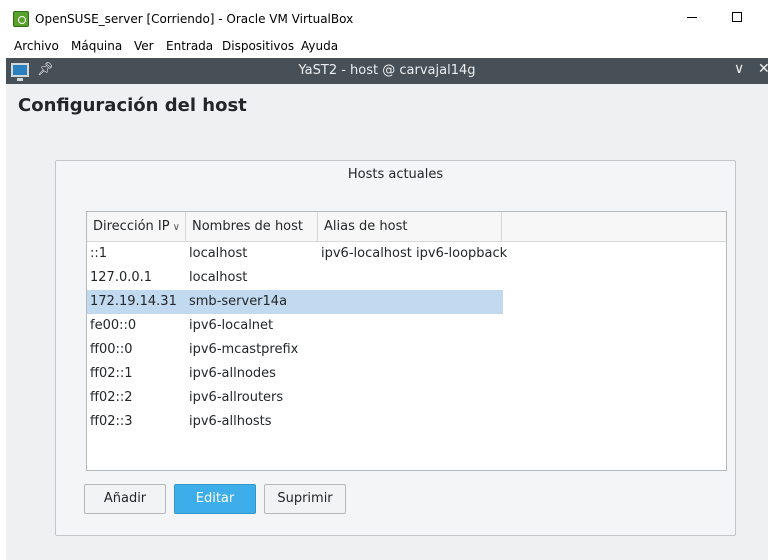 The width and height of the screenshot is (768, 560). Describe the element at coordinates (295, 302) in the screenshot. I see `table-row-selected: 172.19.14.31 smb-server14a` at that location.